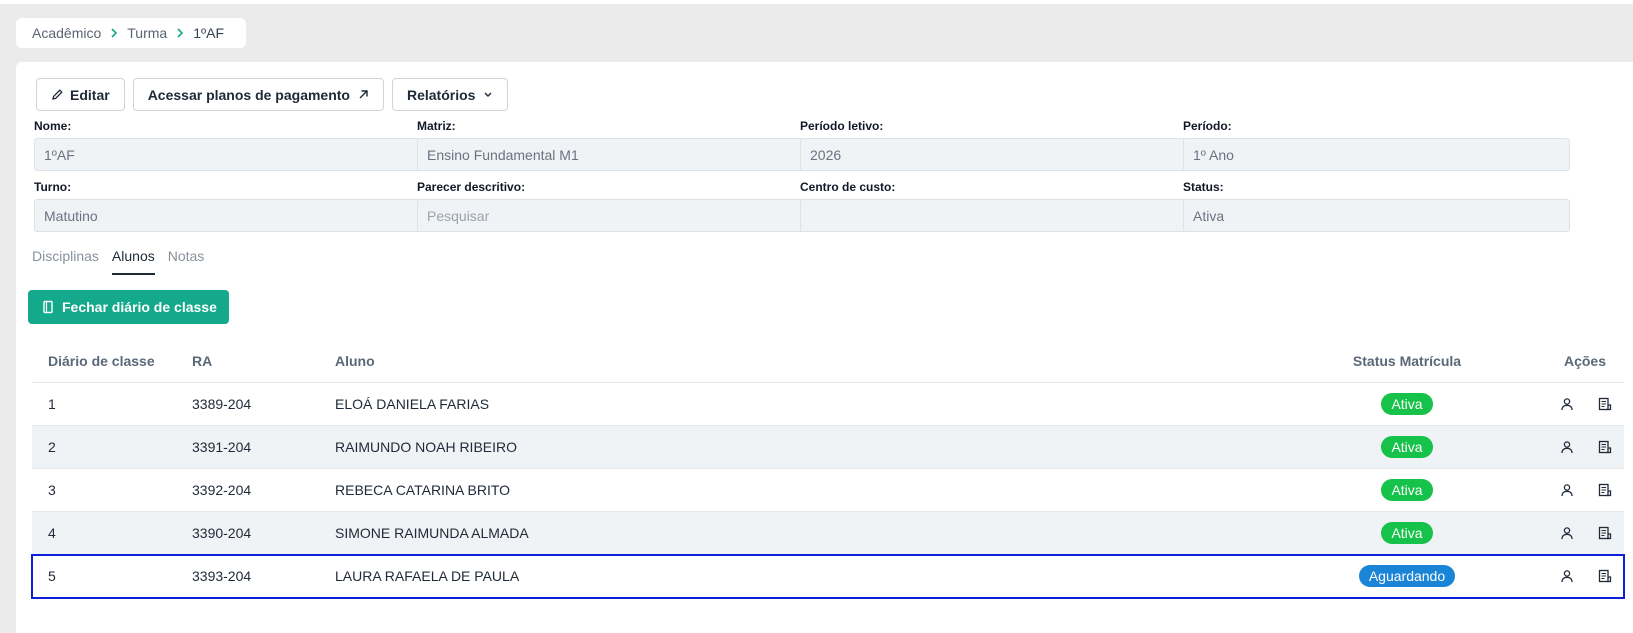  Describe the element at coordinates (208, 33) in the screenshot. I see `breadcrumb-item-current: 1ºAF` at that location.